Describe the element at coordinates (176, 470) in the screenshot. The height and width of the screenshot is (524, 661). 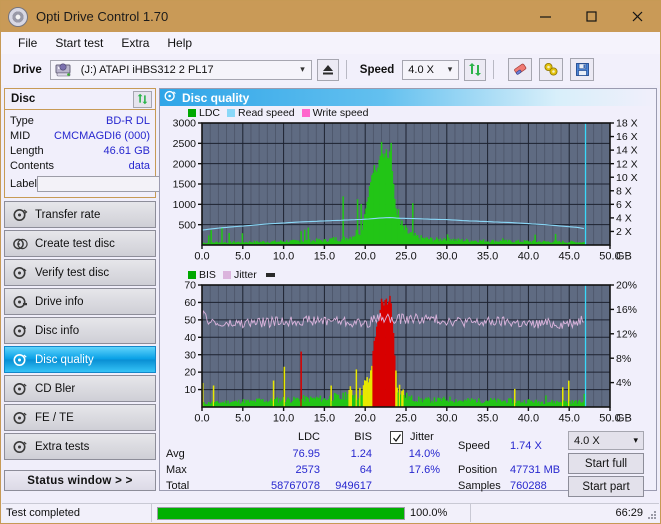
I see `stats-row-label-max: Max` at that location.